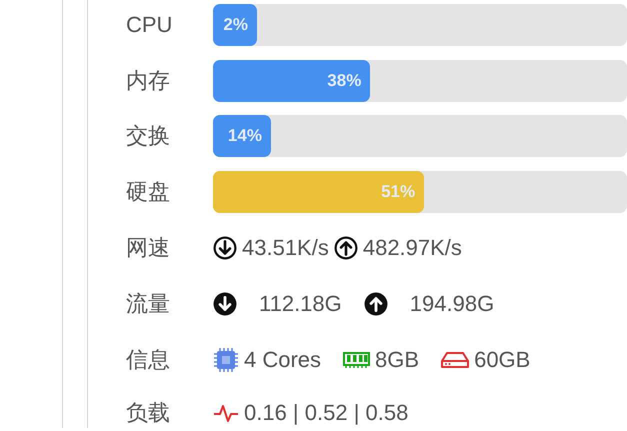 This screenshot has width=627, height=431. I want to click on memory-size: 8GB, so click(397, 359).